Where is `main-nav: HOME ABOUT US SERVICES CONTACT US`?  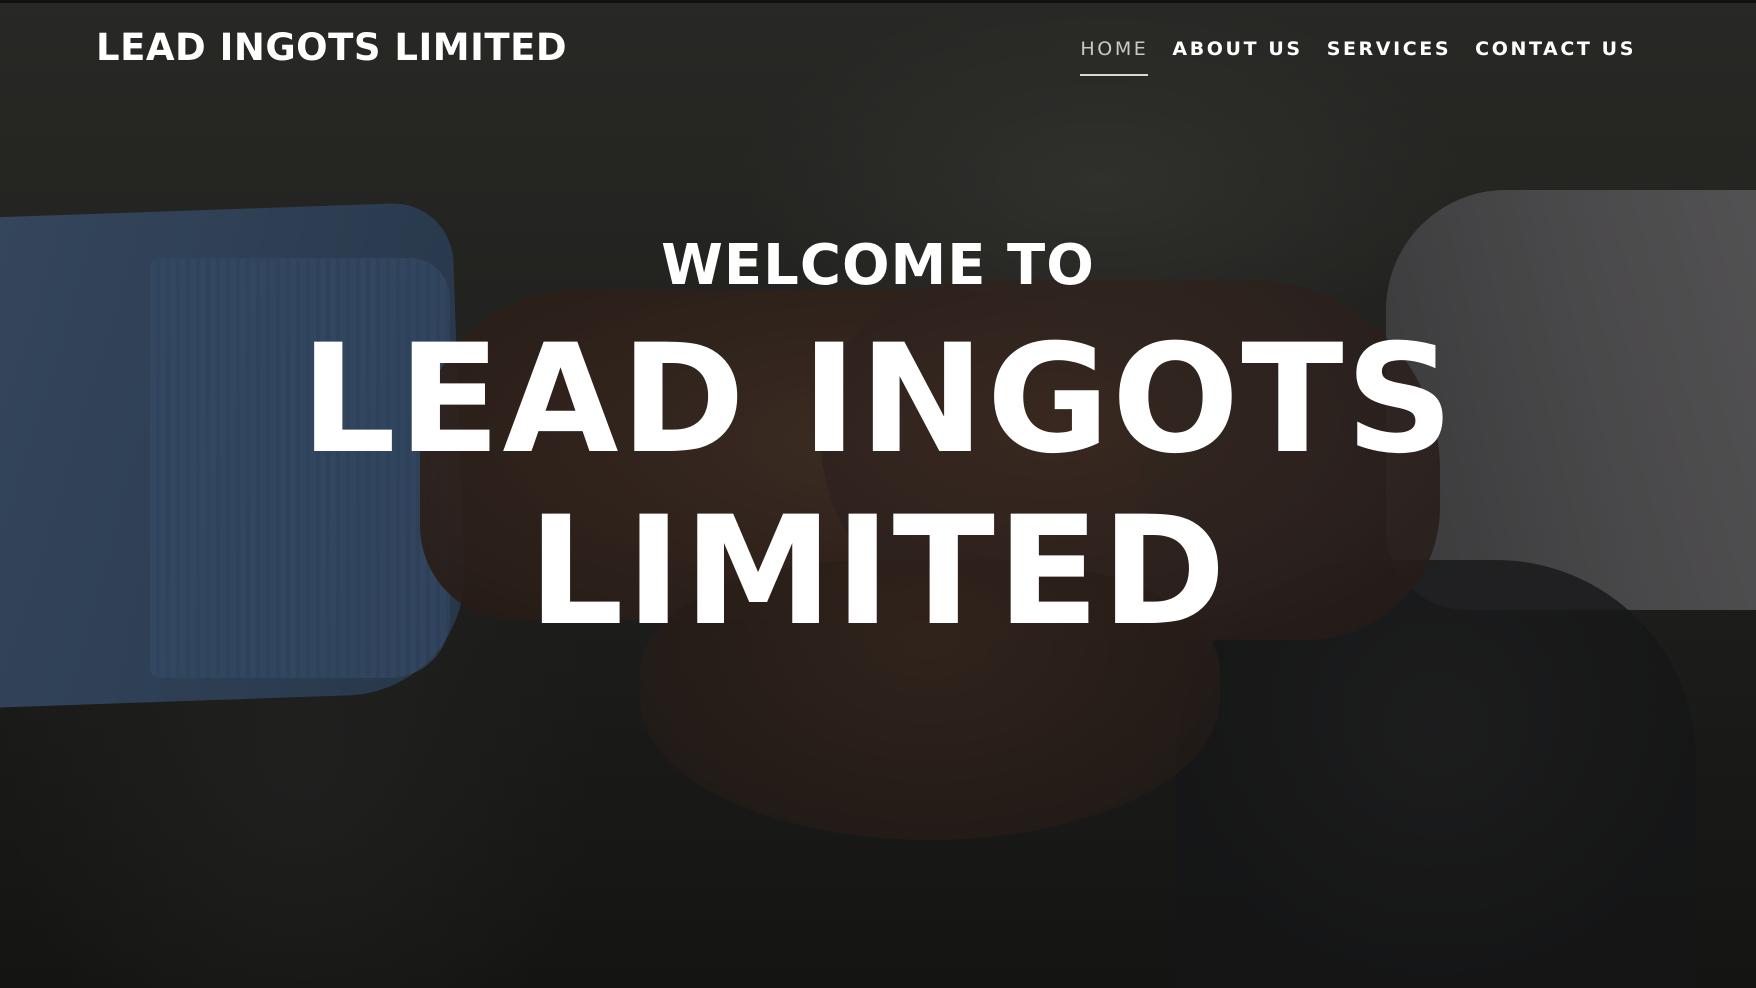
main-nav: HOME ABOUT US SERVICES CONTACT US is located at coordinates (1358, 57).